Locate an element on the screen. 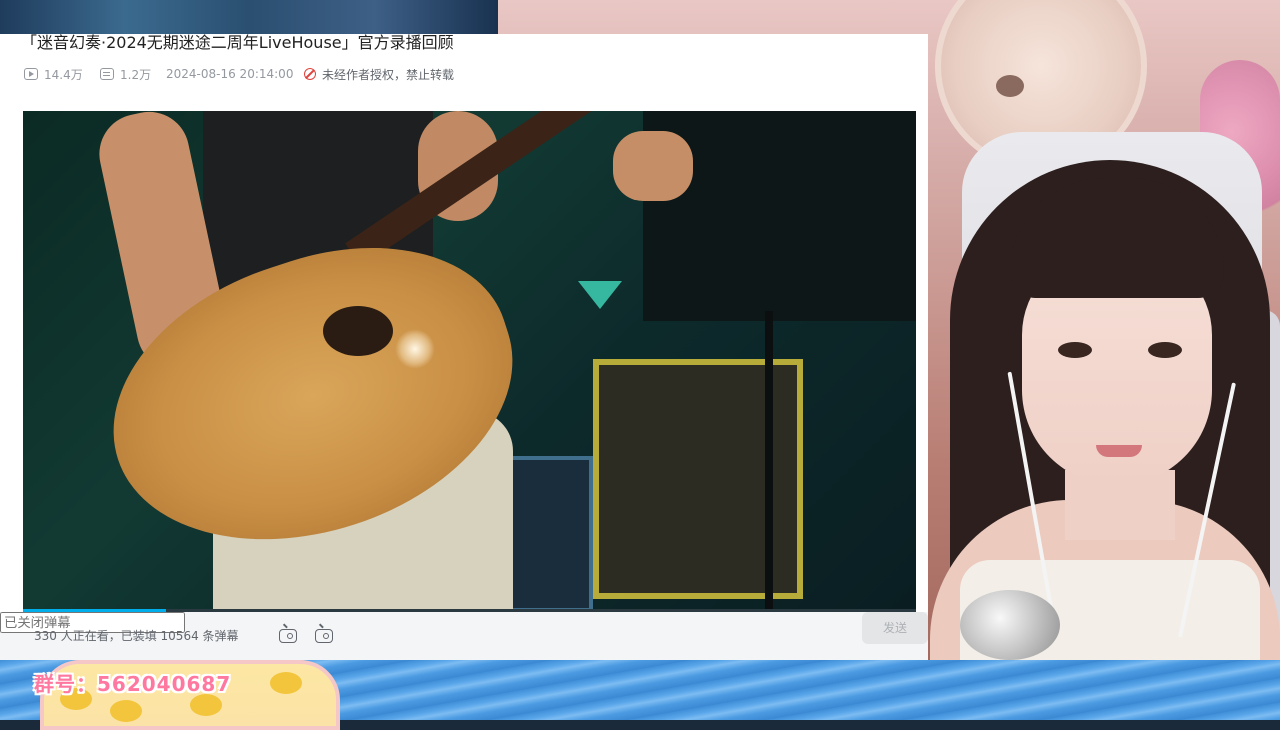 The height and width of the screenshot is (730, 1280). danmaku-toggle-icon is located at coordinates (288, 636).